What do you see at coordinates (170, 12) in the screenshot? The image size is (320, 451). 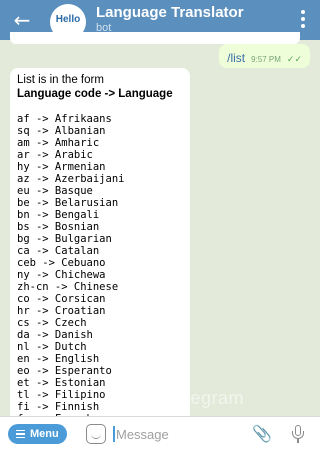 I see `chat-title: Language Translator` at bounding box center [170, 12].